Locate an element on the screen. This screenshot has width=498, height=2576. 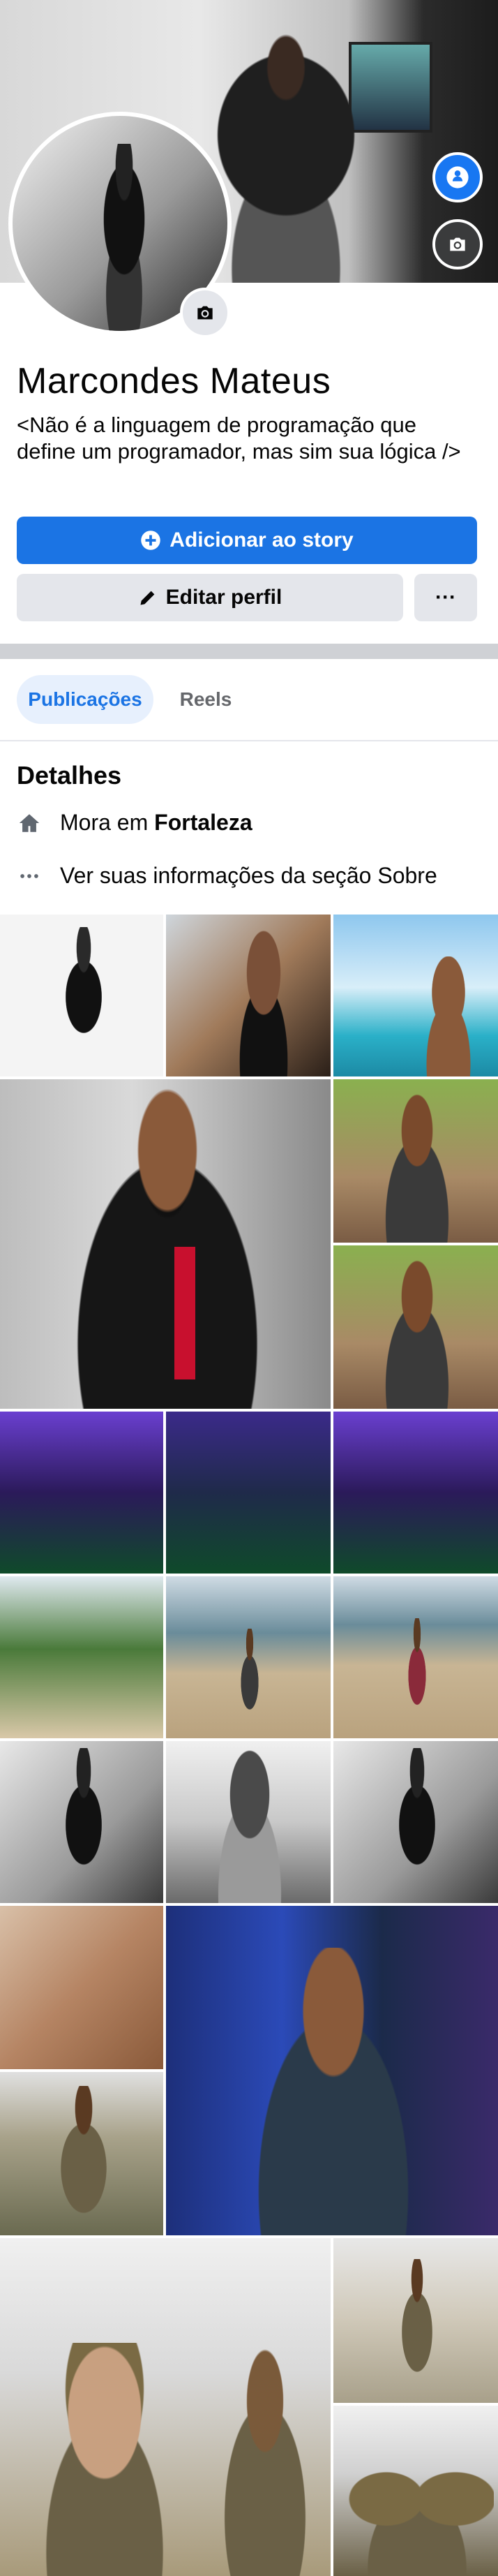
tab-label: Publicações is located at coordinates (85, 699).